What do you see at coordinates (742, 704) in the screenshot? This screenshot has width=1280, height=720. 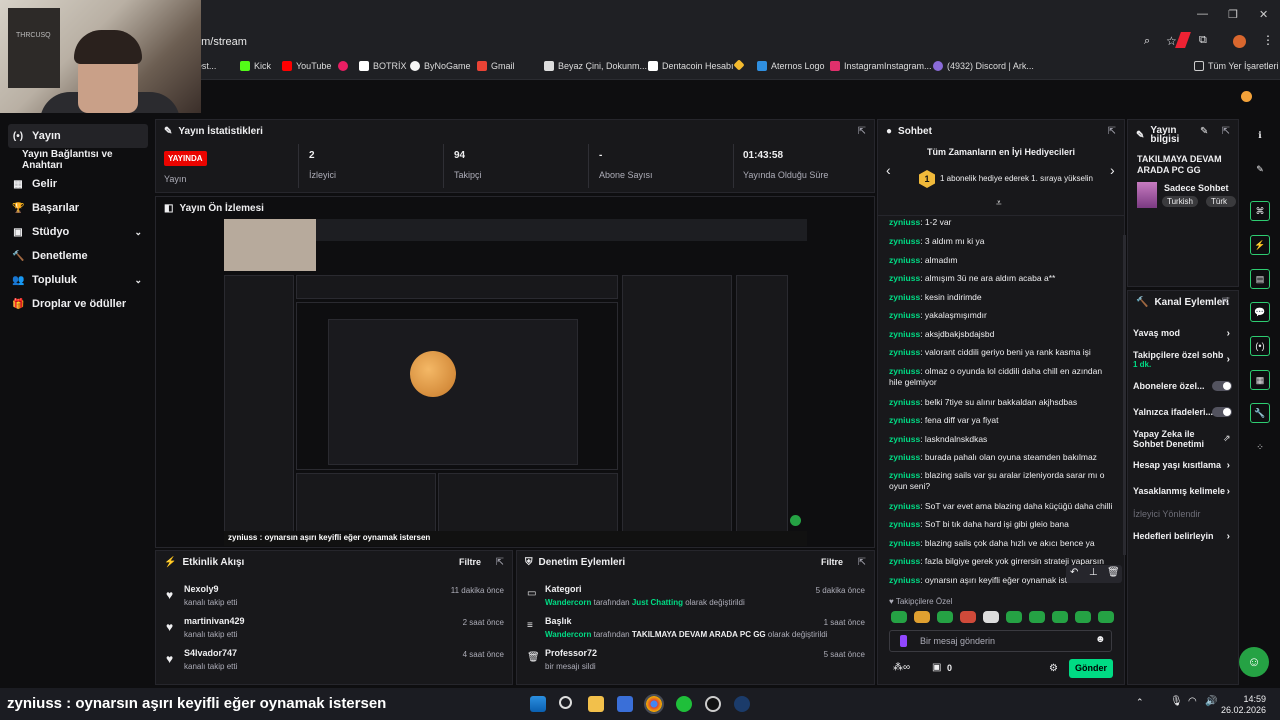 I see `steam-icon` at bounding box center [742, 704].